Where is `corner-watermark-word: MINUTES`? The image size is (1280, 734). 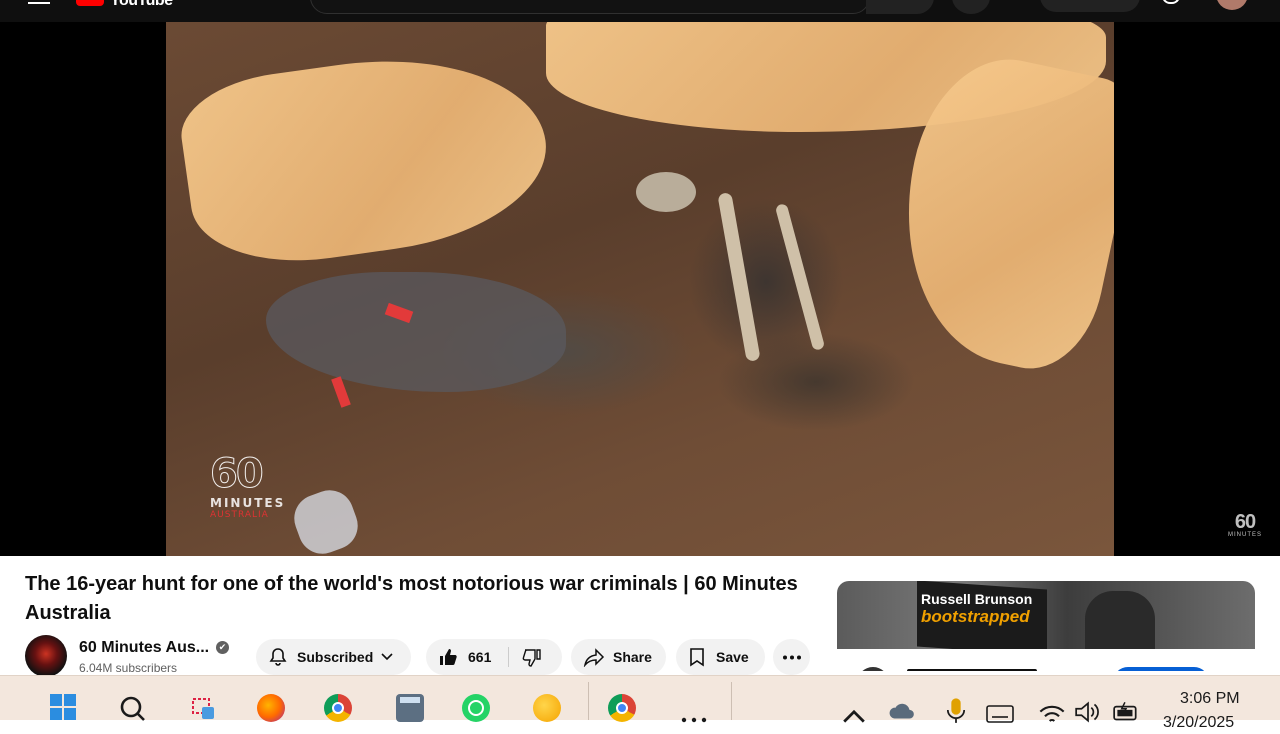
corner-watermark-word: MINUTES is located at coordinates (1245, 535).